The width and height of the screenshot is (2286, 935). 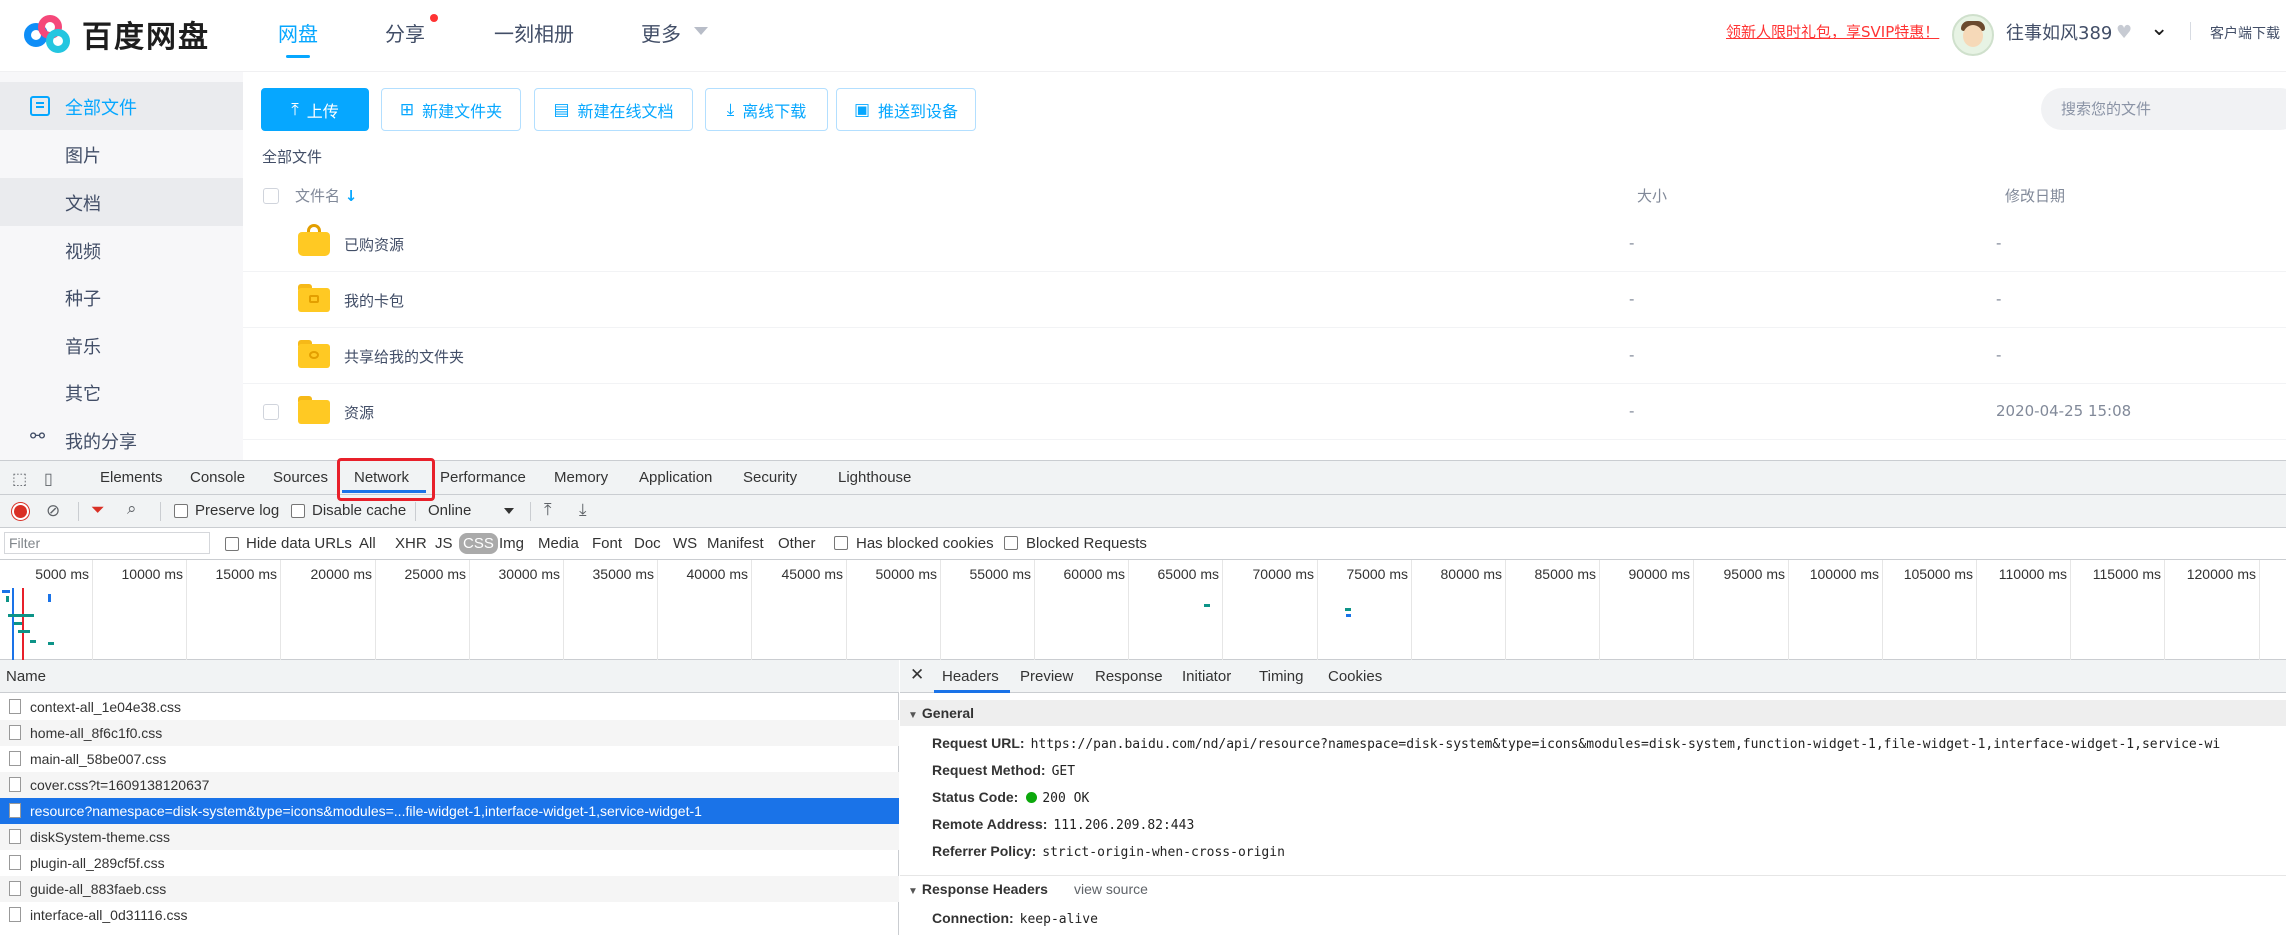 I want to click on type-filter-font: Font, so click(x=607, y=543).